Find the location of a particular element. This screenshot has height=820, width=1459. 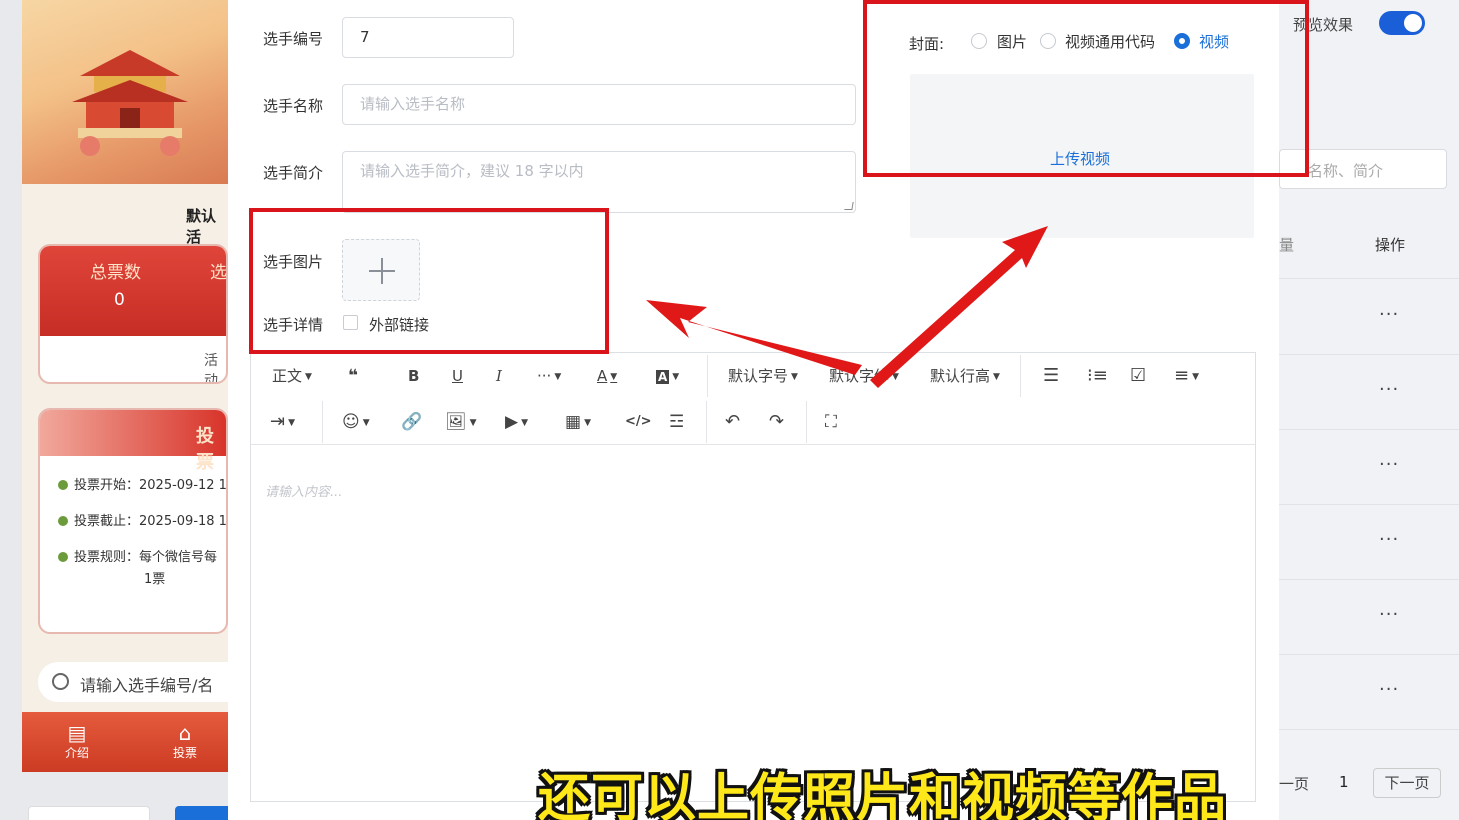

intro-textarea: 请输入选手简介，建议 18 字以内 is located at coordinates (599, 182).